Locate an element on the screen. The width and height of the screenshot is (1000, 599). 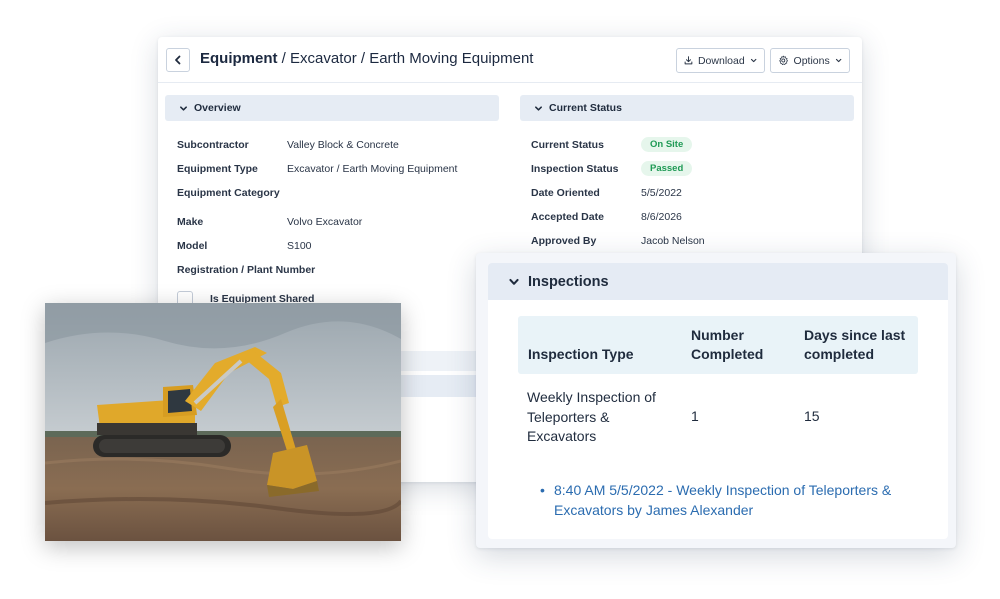
options-button: Options is located at coordinates (810, 60).